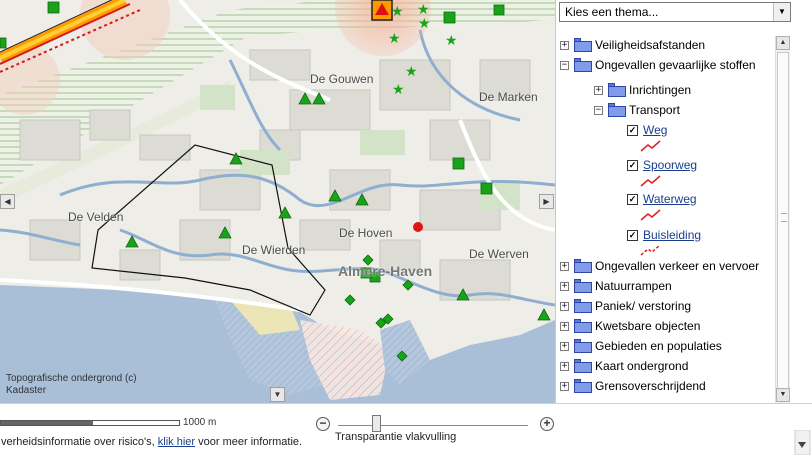 This screenshot has width=812, height=455. Describe the element at coordinates (650, 45) in the screenshot. I see `tree-item-label: Veiligheidsafstanden` at that location.